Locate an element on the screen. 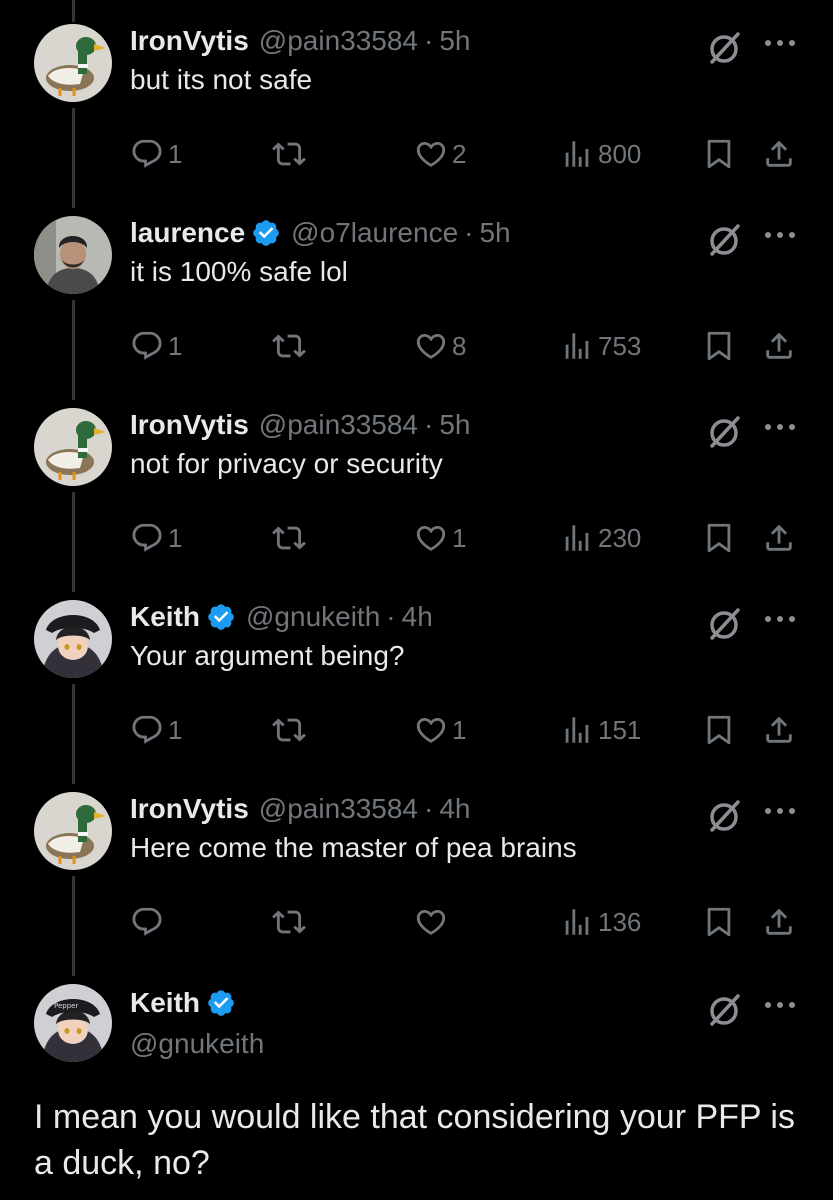  man-avatar is located at coordinates (73, 255).